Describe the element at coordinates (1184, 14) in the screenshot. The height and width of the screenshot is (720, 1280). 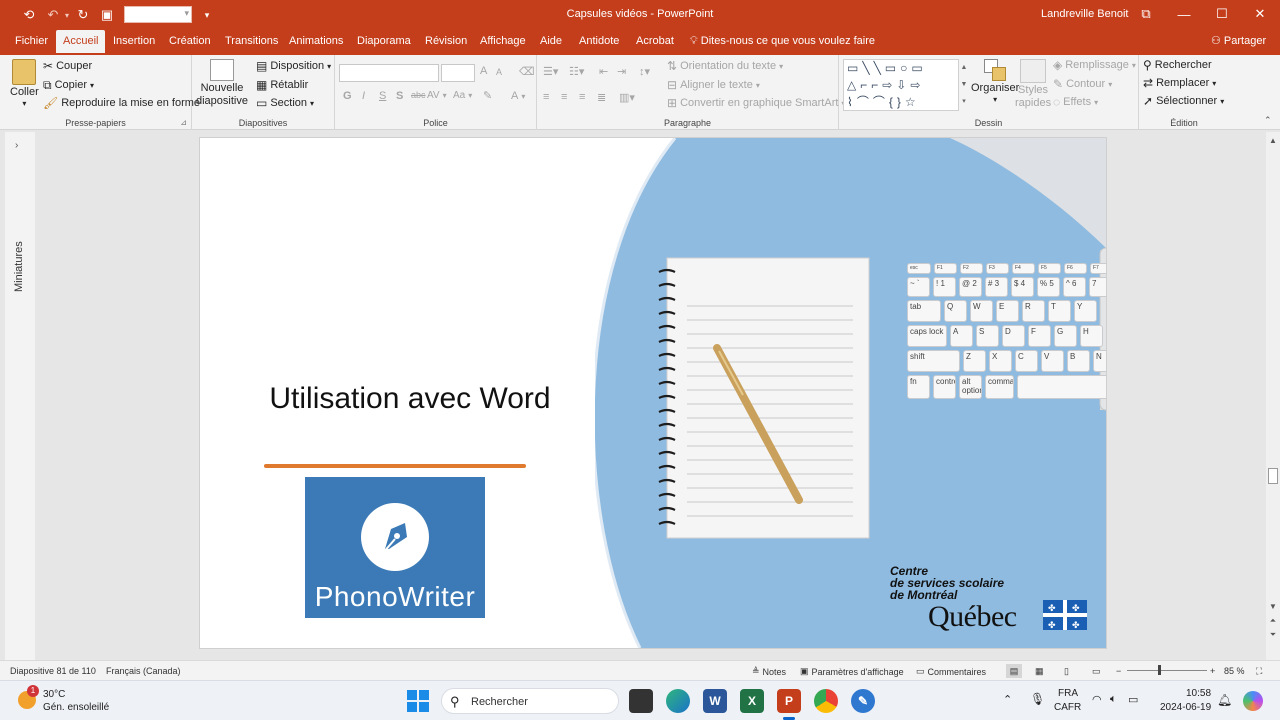
I see `minimize-button: —` at that location.